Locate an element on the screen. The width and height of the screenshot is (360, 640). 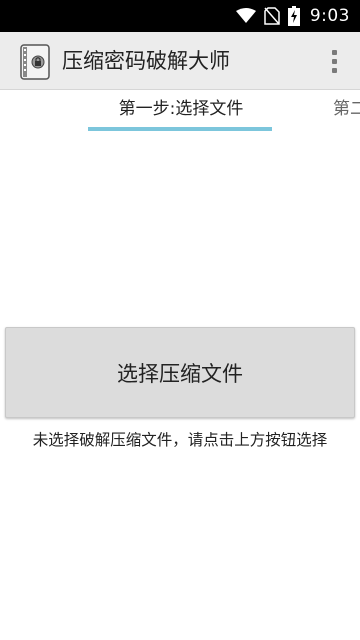
tab-step-two-label: 第二 is located at coordinates (346, 109).